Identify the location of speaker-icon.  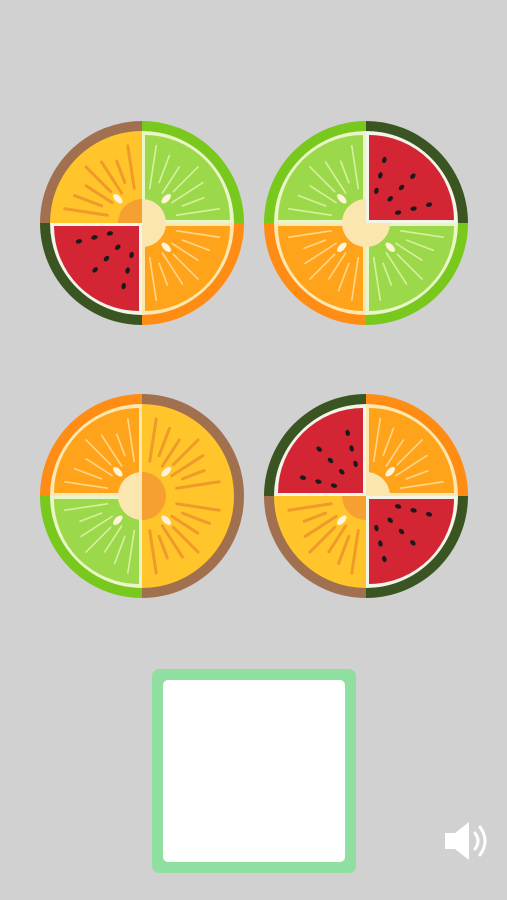
(467, 841).